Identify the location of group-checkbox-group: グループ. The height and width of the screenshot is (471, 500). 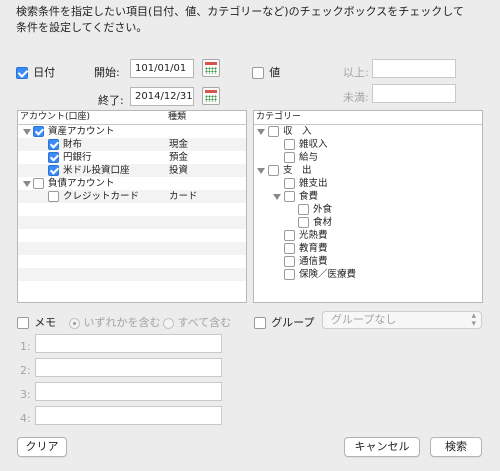
(284, 322).